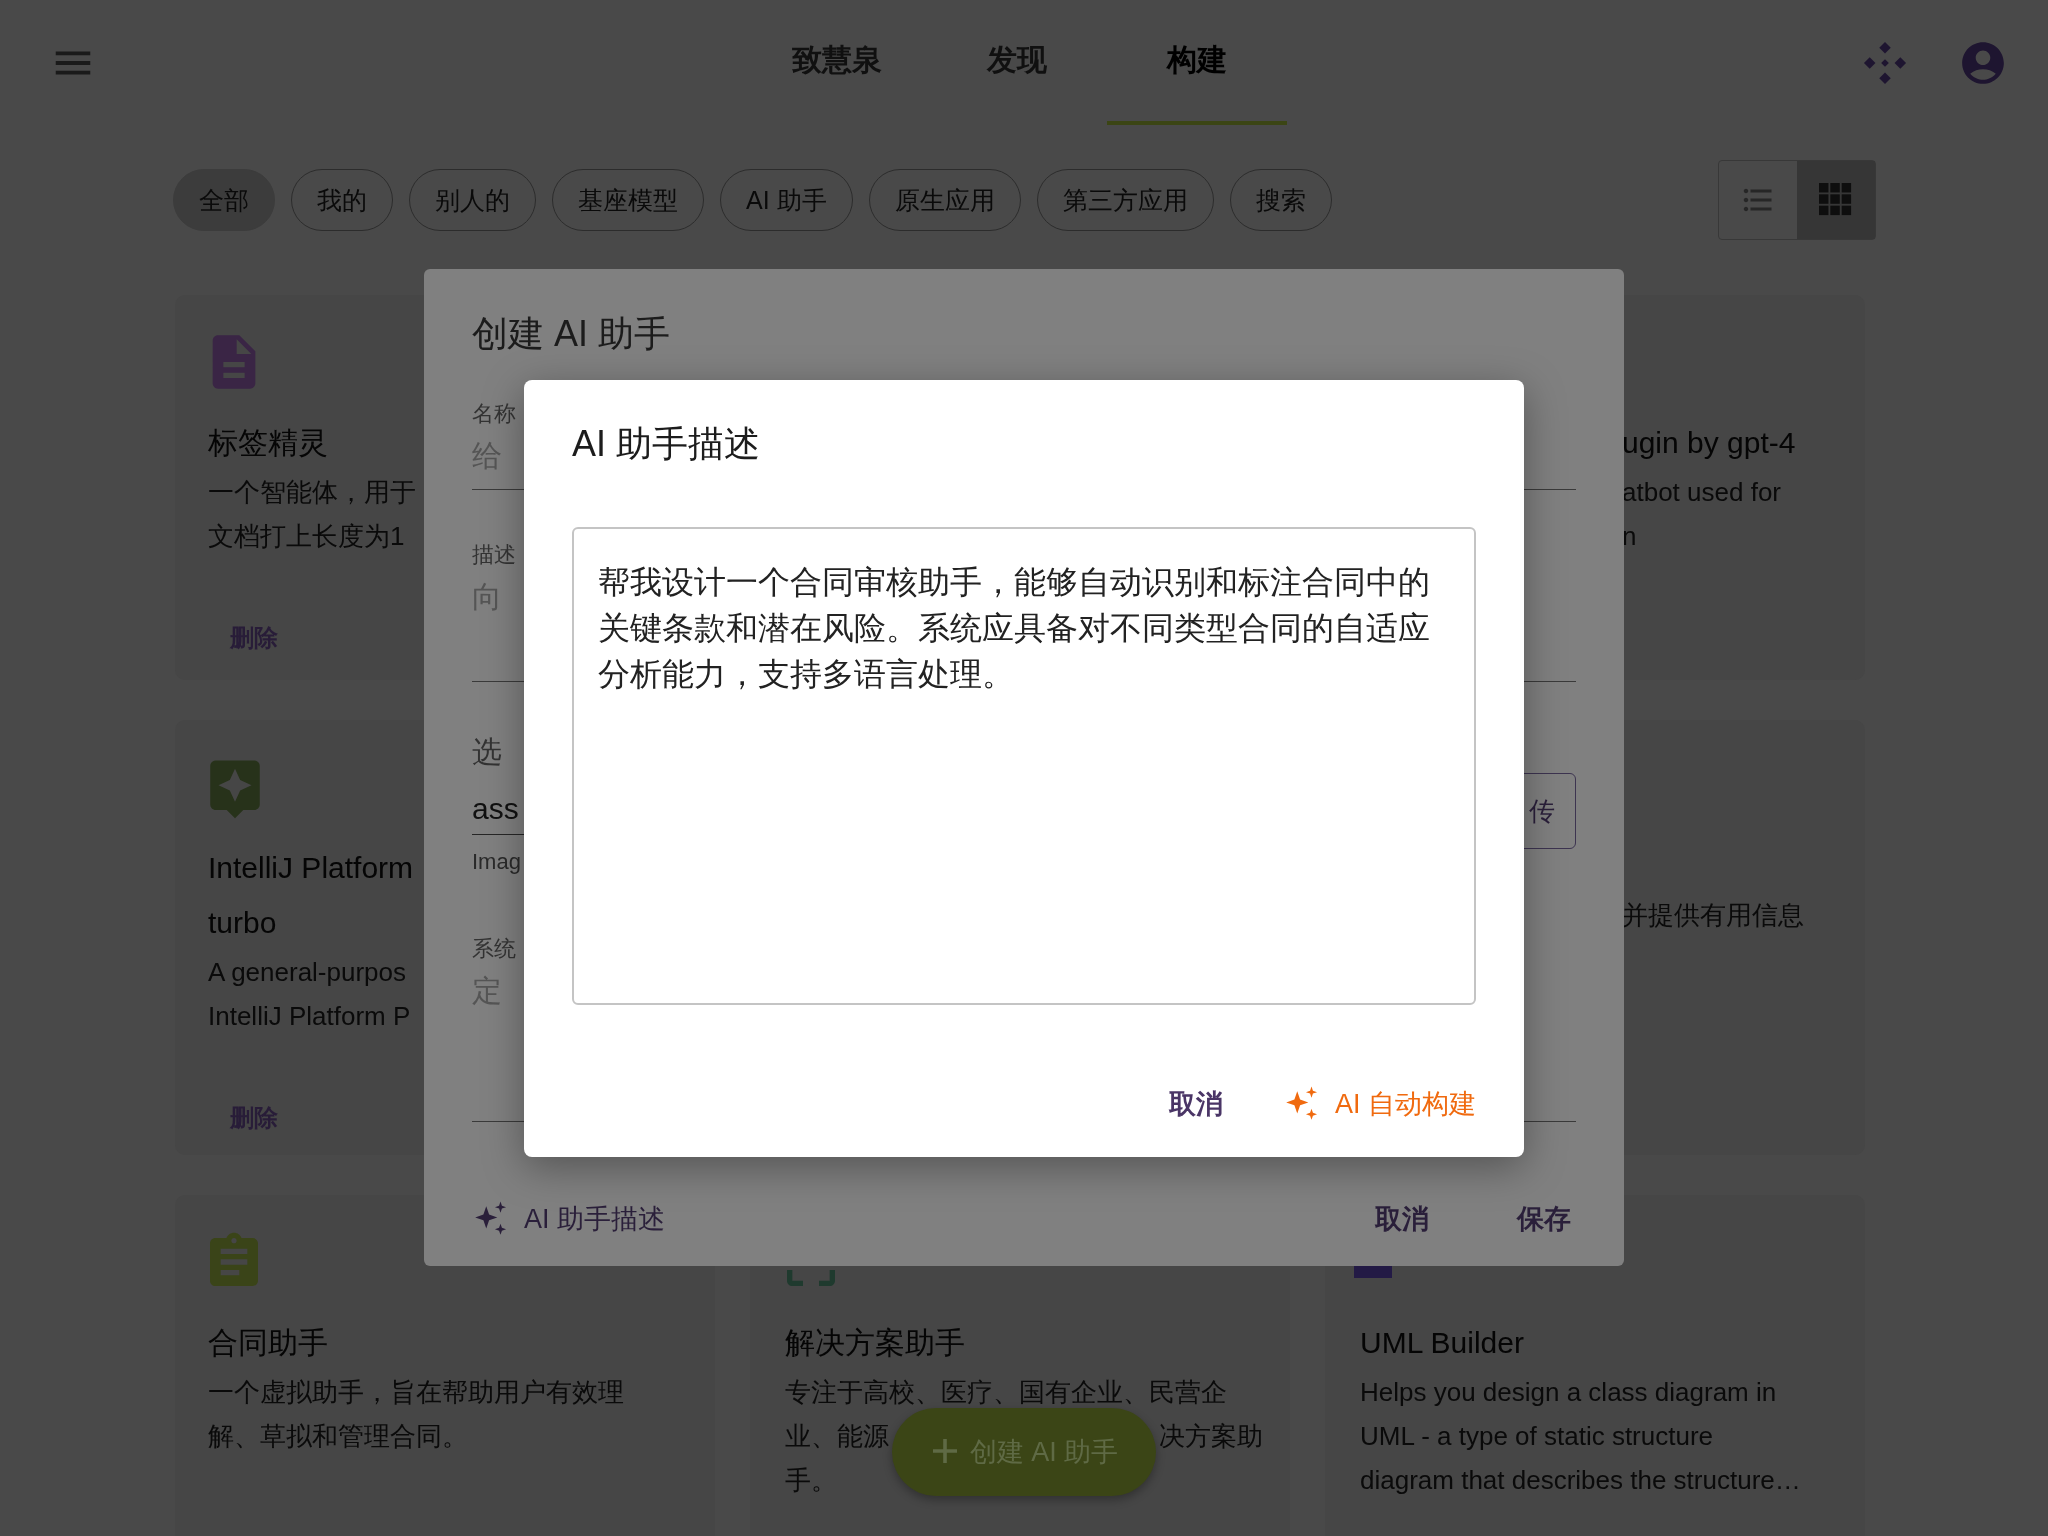 The height and width of the screenshot is (1536, 2048). What do you see at coordinates (1006, 1392) in the screenshot?
I see `card-description: 专注于高校、医疗、国有企业、民营企` at bounding box center [1006, 1392].